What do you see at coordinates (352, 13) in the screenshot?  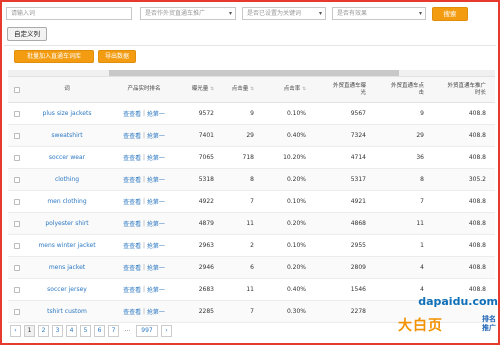 I see `effect-select-label: 是否有效果` at bounding box center [352, 13].